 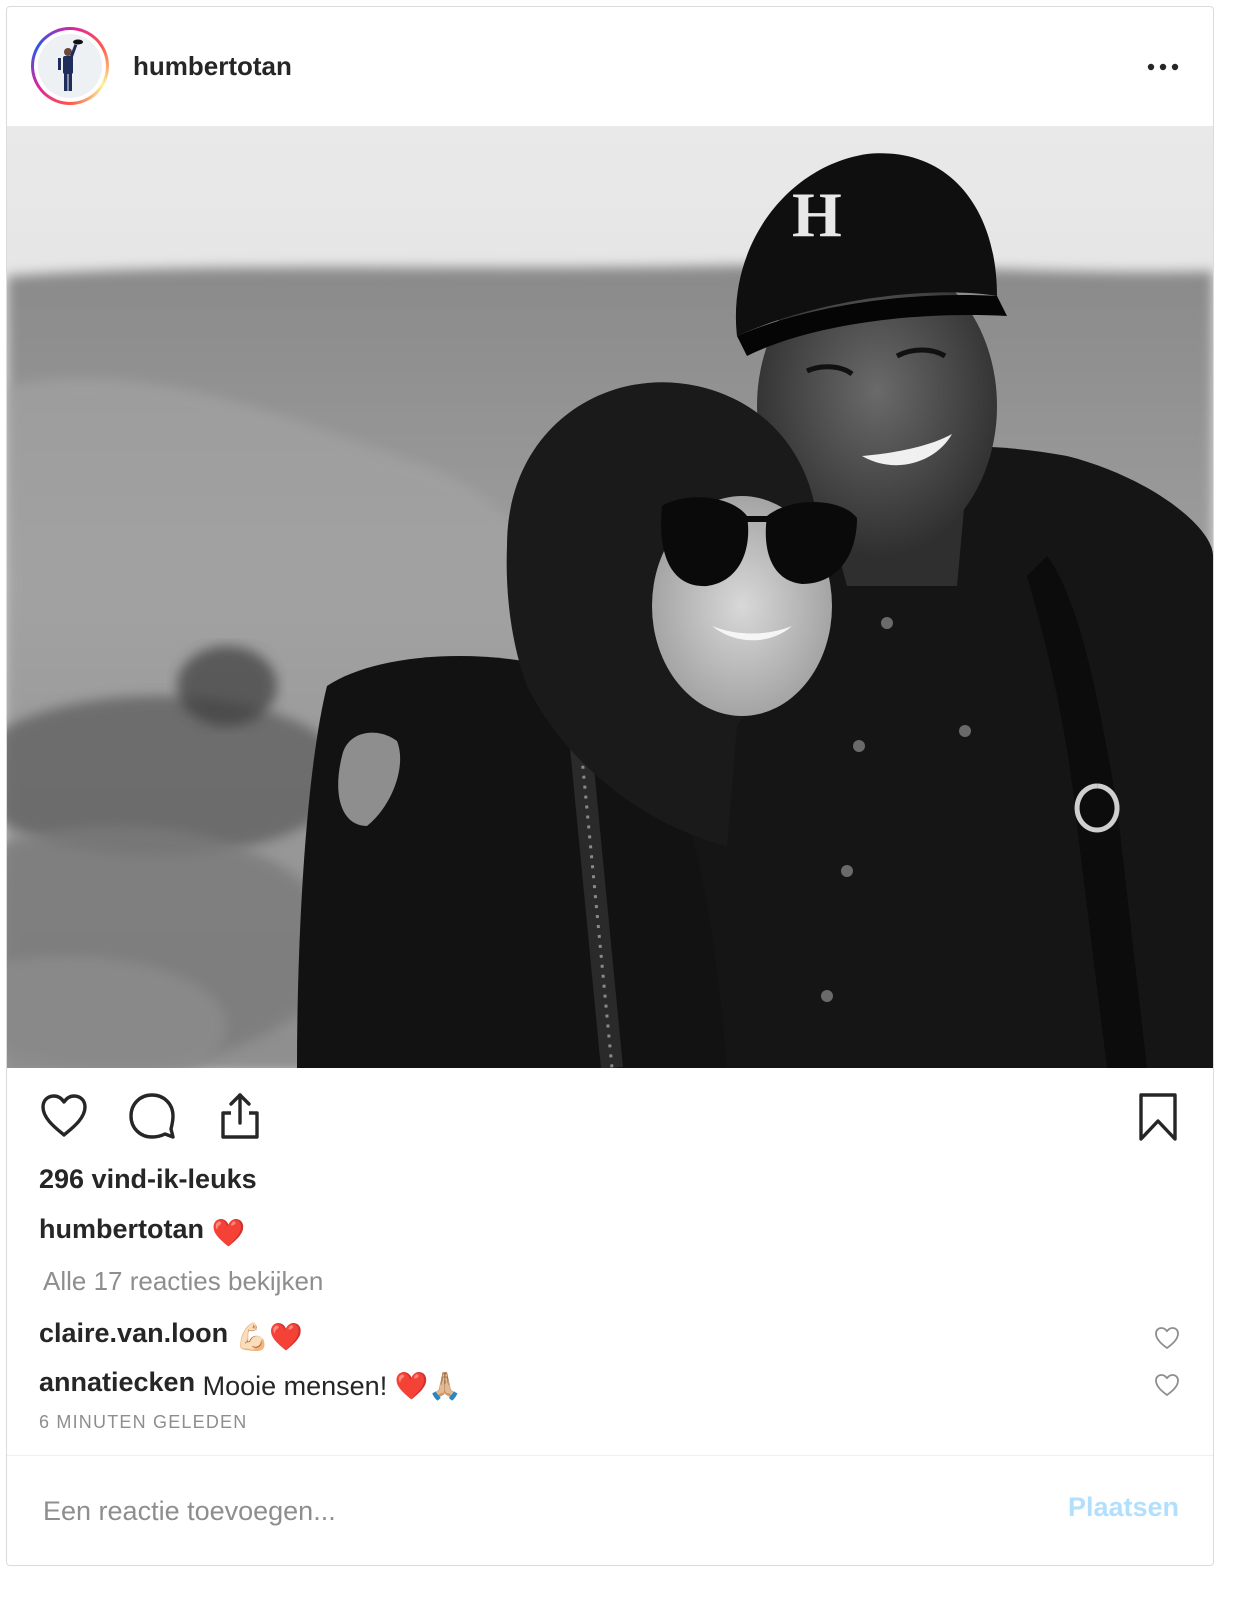 I want to click on post-username: humbertotan, so click(x=212, y=66).